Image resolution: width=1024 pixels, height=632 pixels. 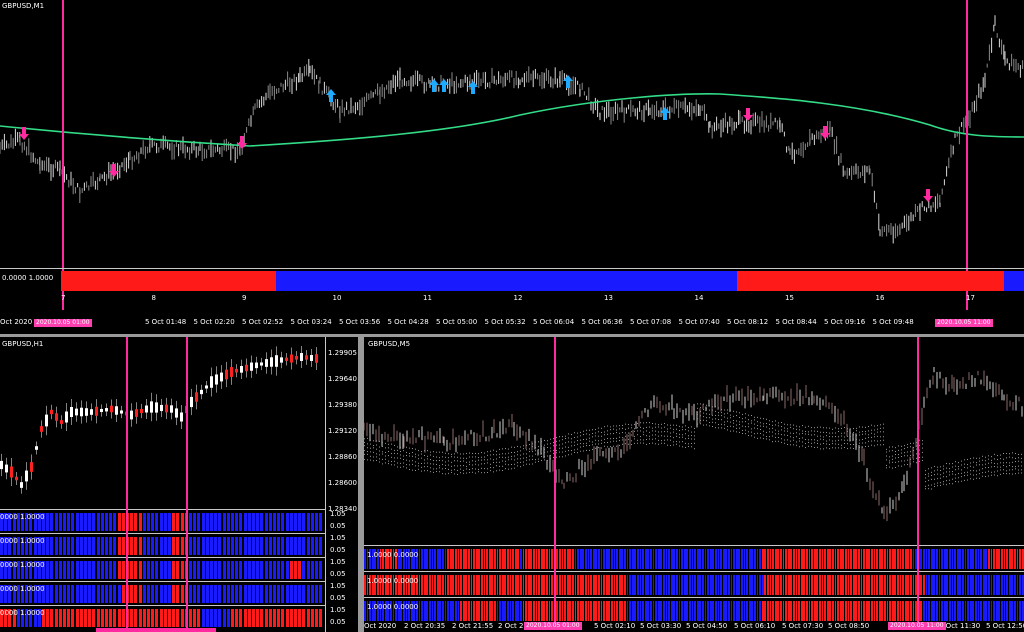 What do you see at coordinates (187, 484) in the screenshot?
I see `h1-vline-right` at bounding box center [187, 484].